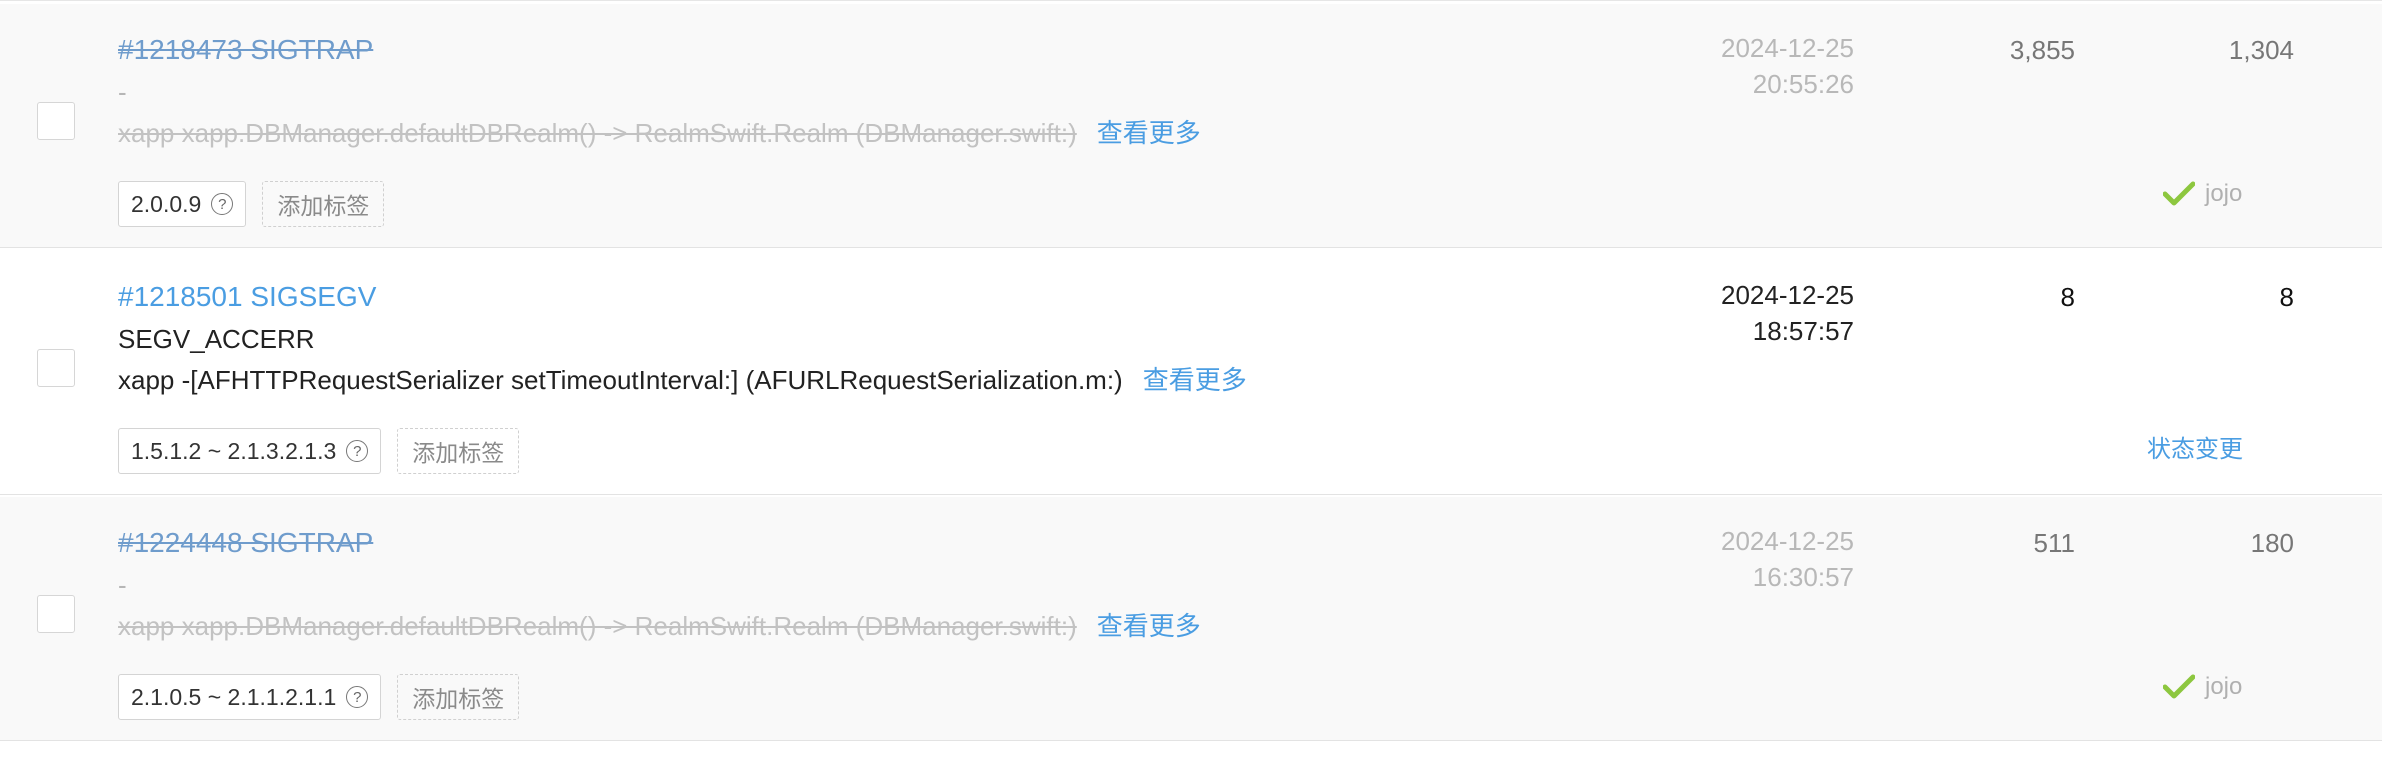 This screenshot has height=760, width=2382. What do you see at coordinates (1787, 313) in the screenshot?
I see `last-occurrence-time: 2024-12-25 18:57:57` at bounding box center [1787, 313].